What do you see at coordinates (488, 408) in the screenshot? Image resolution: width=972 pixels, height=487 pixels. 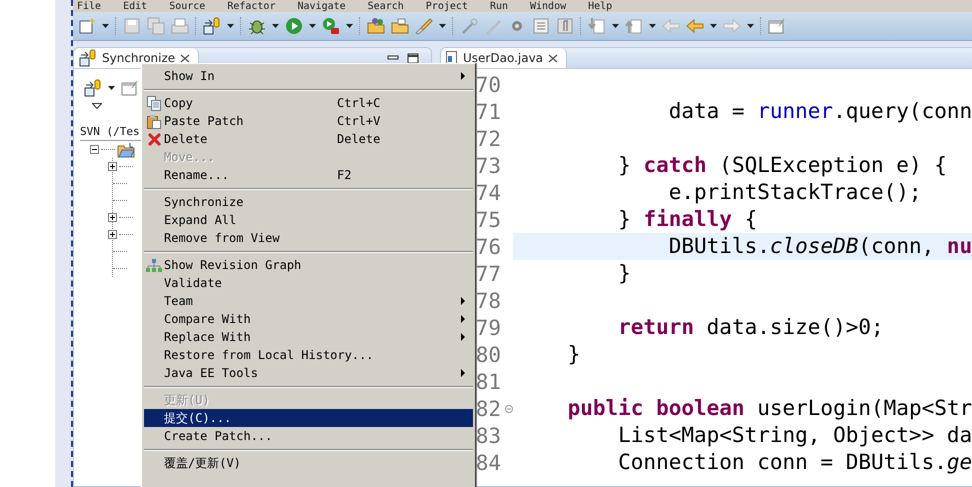 I see `line-number: 82` at bounding box center [488, 408].